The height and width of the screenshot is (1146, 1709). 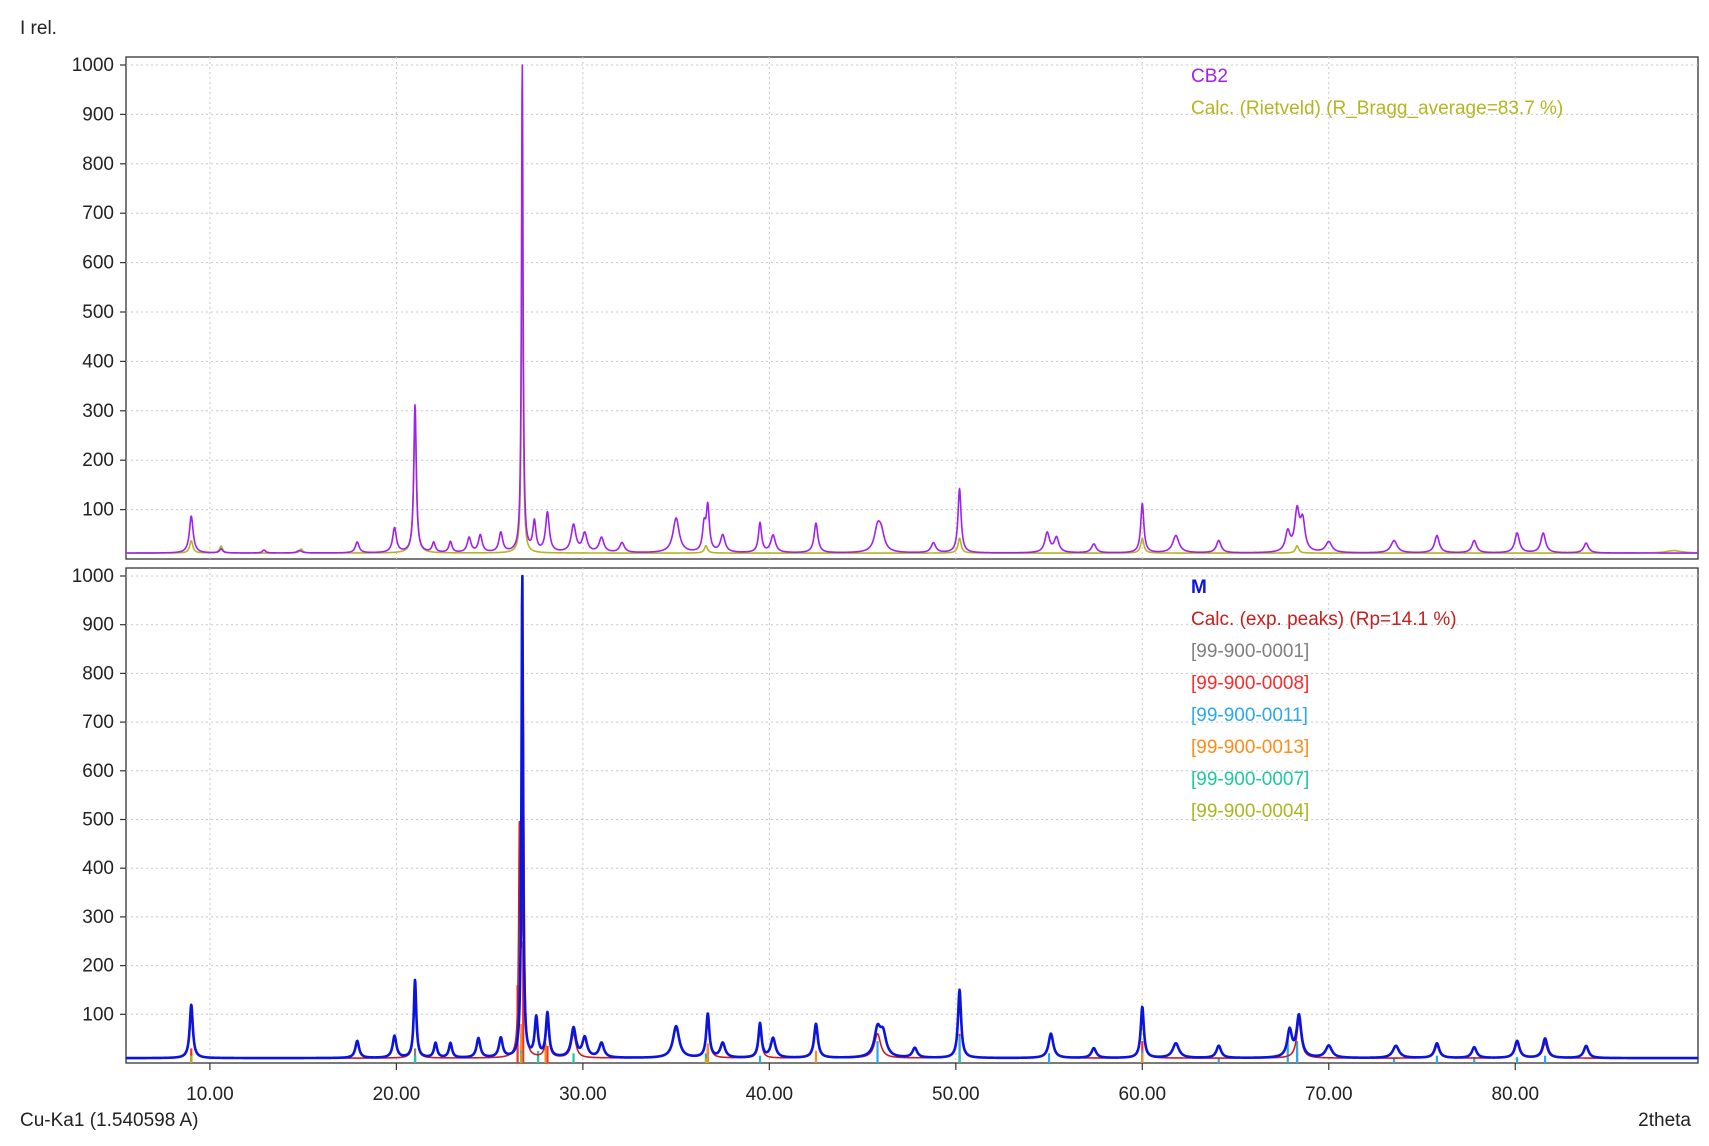 I want to click on legend-entry: M, so click(x=1199, y=587).